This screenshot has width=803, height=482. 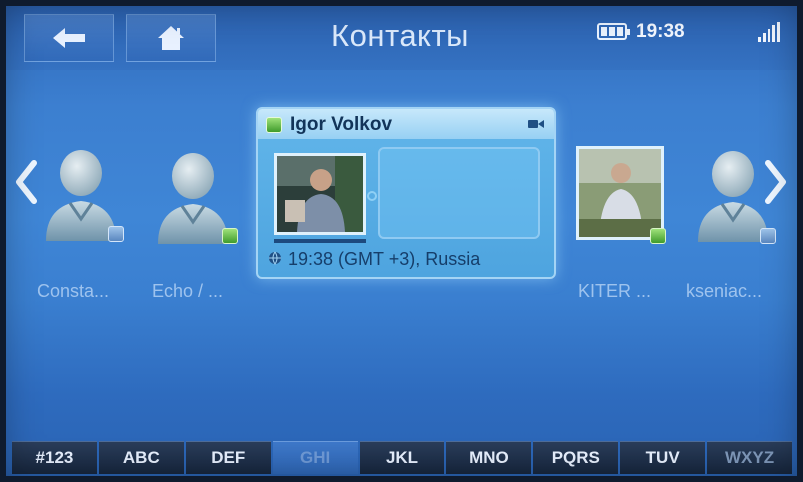 What do you see at coordinates (275, 258) in the screenshot?
I see `globe-icon` at bounding box center [275, 258].